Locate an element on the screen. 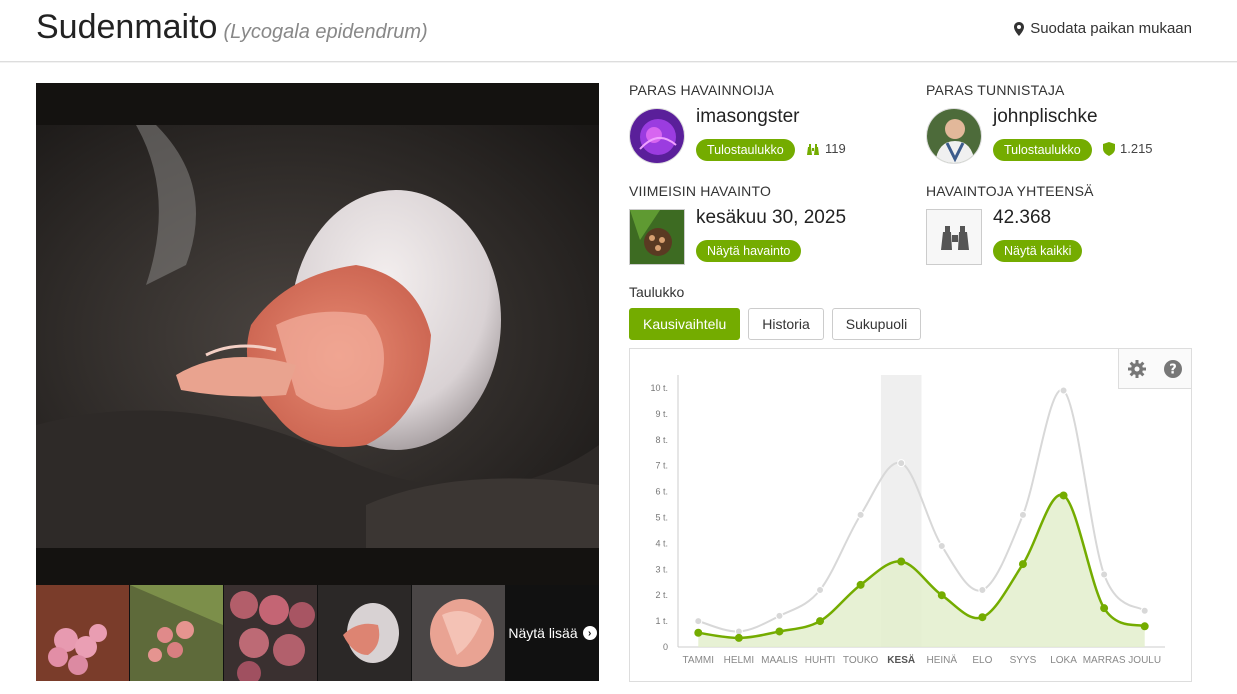  x-tick-label: MAALIS is located at coordinates (779, 660).